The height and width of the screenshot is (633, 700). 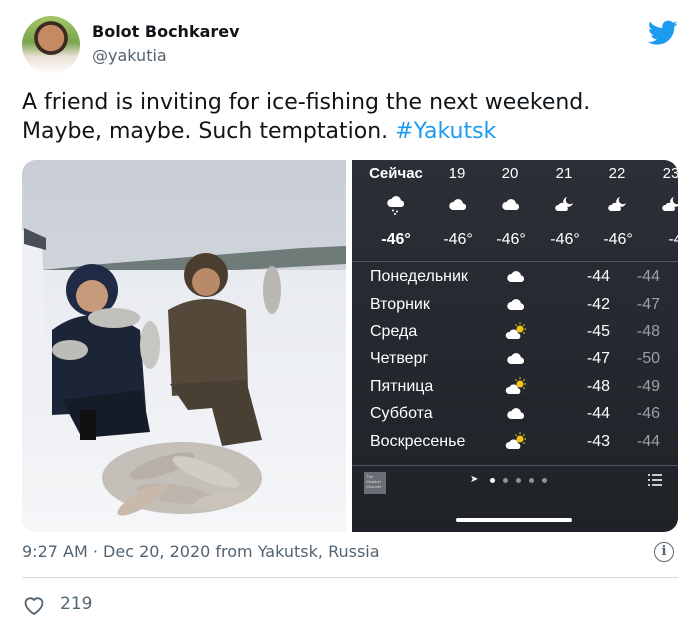 What do you see at coordinates (419, 276) in the screenshot?
I see `day-name: Понедельник` at bounding box center [419, 276].